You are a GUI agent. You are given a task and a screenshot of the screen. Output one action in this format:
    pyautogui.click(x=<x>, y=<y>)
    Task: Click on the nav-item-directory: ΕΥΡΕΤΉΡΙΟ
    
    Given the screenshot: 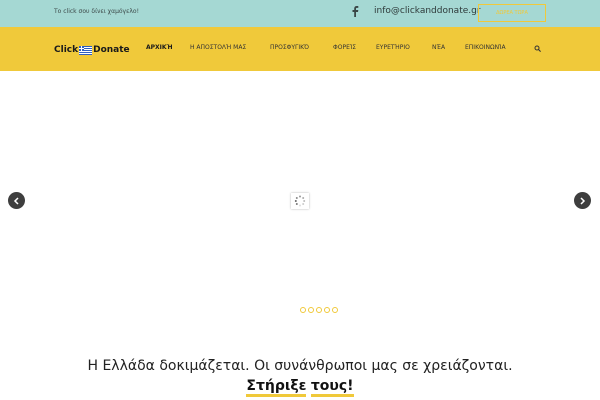 What is the action you would take?
    pyautogui.click(x=393, y=47)
    